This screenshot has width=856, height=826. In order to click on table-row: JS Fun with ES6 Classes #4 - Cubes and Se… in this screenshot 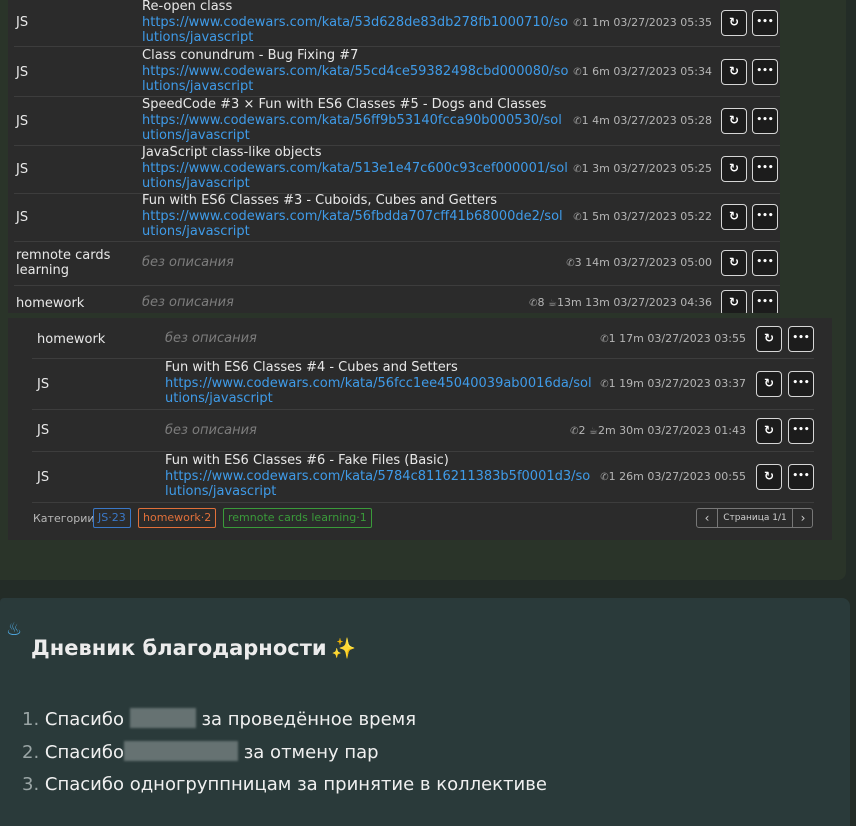, I will do `click(423, 384)`.